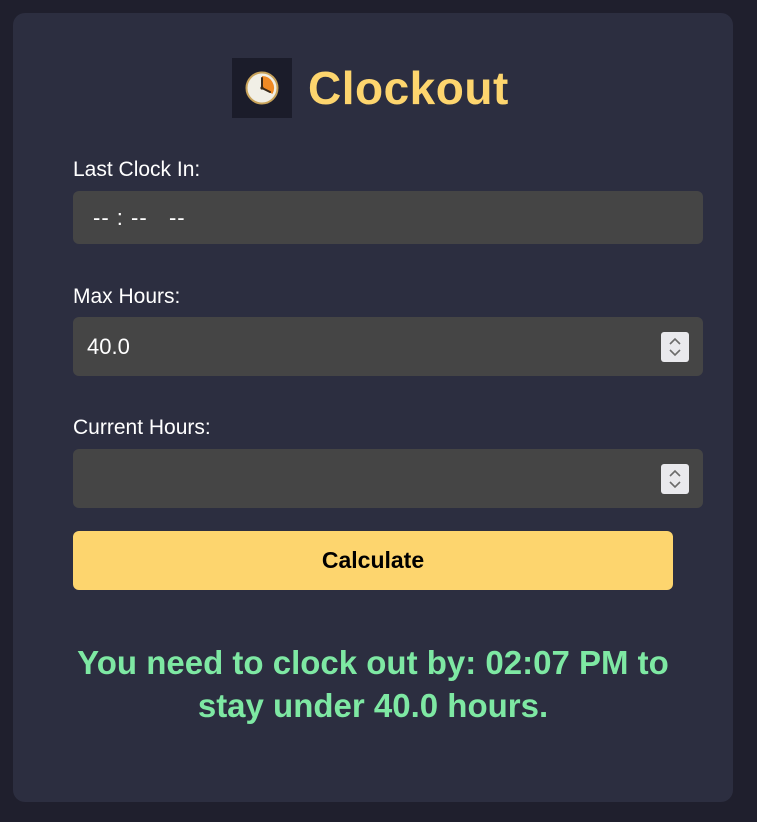 This screenshot has width=757, height=822. I want to click on calculate-button: Calculate, so click(373, 560).